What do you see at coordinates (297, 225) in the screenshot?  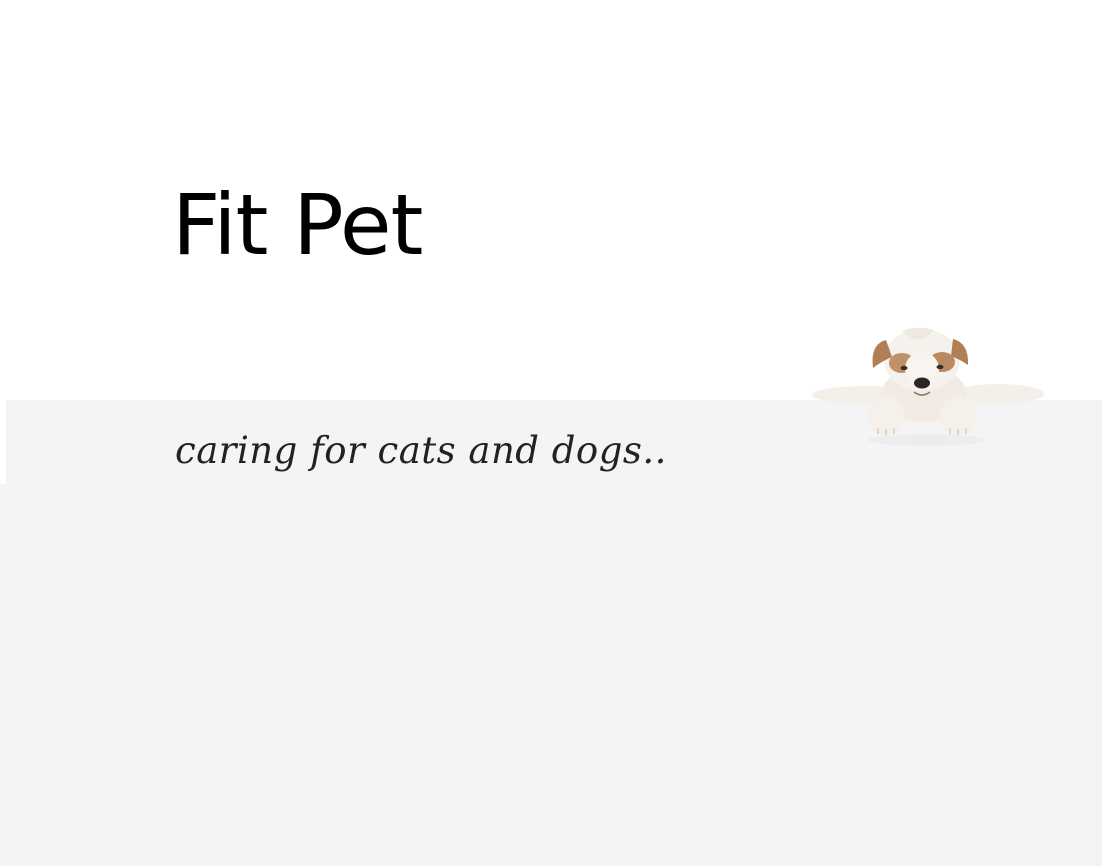 I see `site-title: Fit Pet` at bounding box center [297, 225].